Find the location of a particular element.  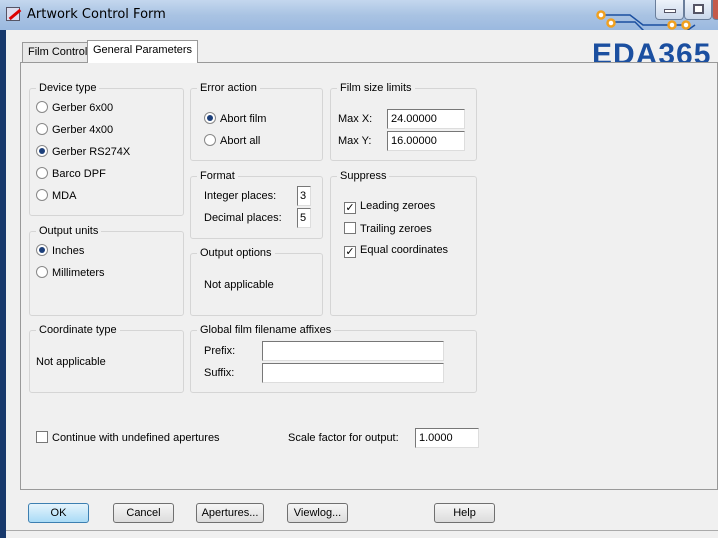

output-options-group: Output options Not applicable is located at coordinates (256, 281).